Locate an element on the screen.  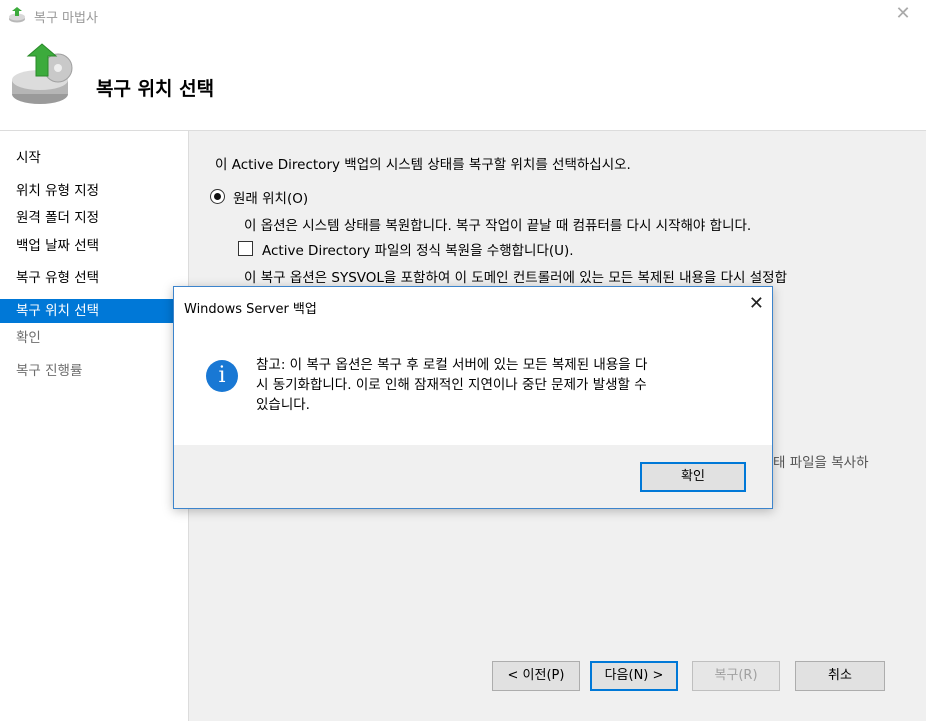
window-close-icon: ✕ is located at coordinates (903, 15).